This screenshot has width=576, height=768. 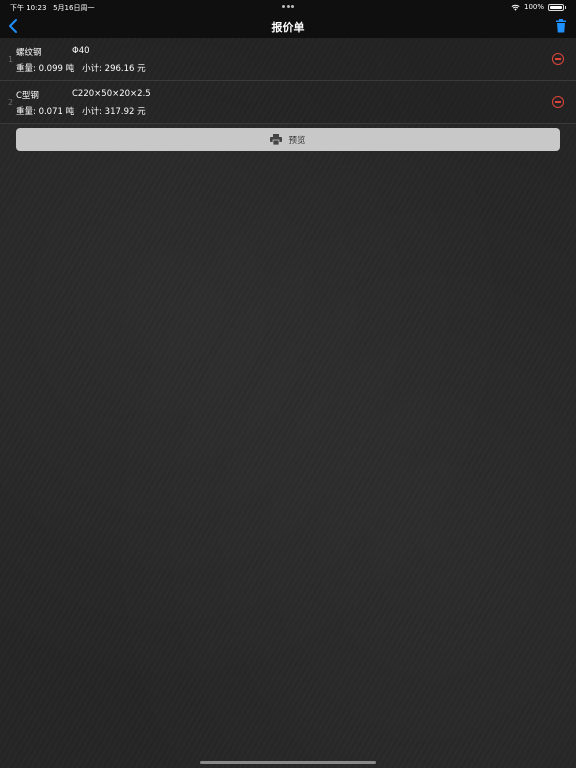 I want to click on item-name: C型钢, so click(x=27, y=96).